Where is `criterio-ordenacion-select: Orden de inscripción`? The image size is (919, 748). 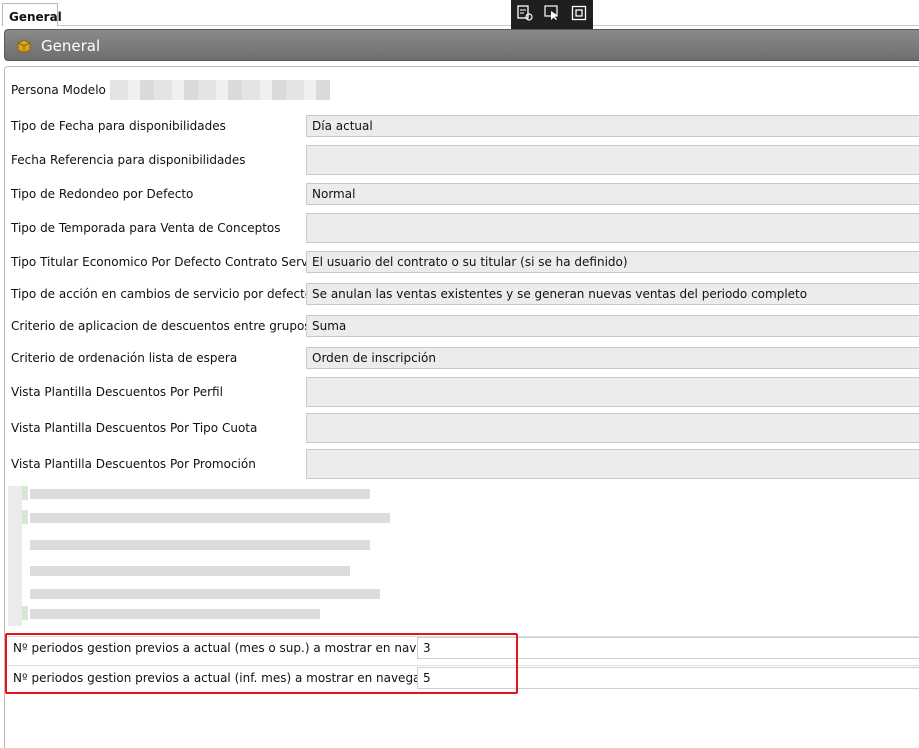 criterio-ordenacion-select: Orden de inscripción is located at coordinates (612, 358).